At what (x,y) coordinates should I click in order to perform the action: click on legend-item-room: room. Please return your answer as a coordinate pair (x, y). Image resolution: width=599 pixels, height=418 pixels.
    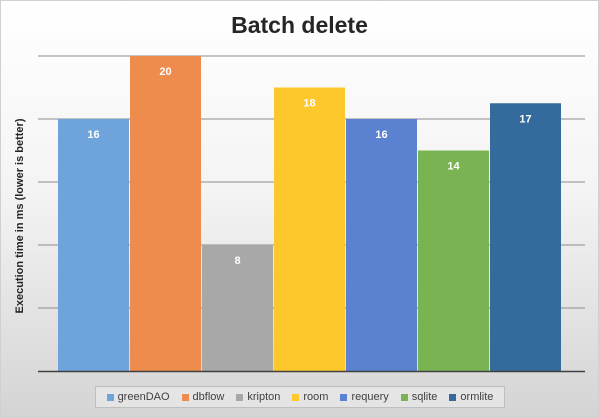
    Looking at the image, I should click on (310, 397).